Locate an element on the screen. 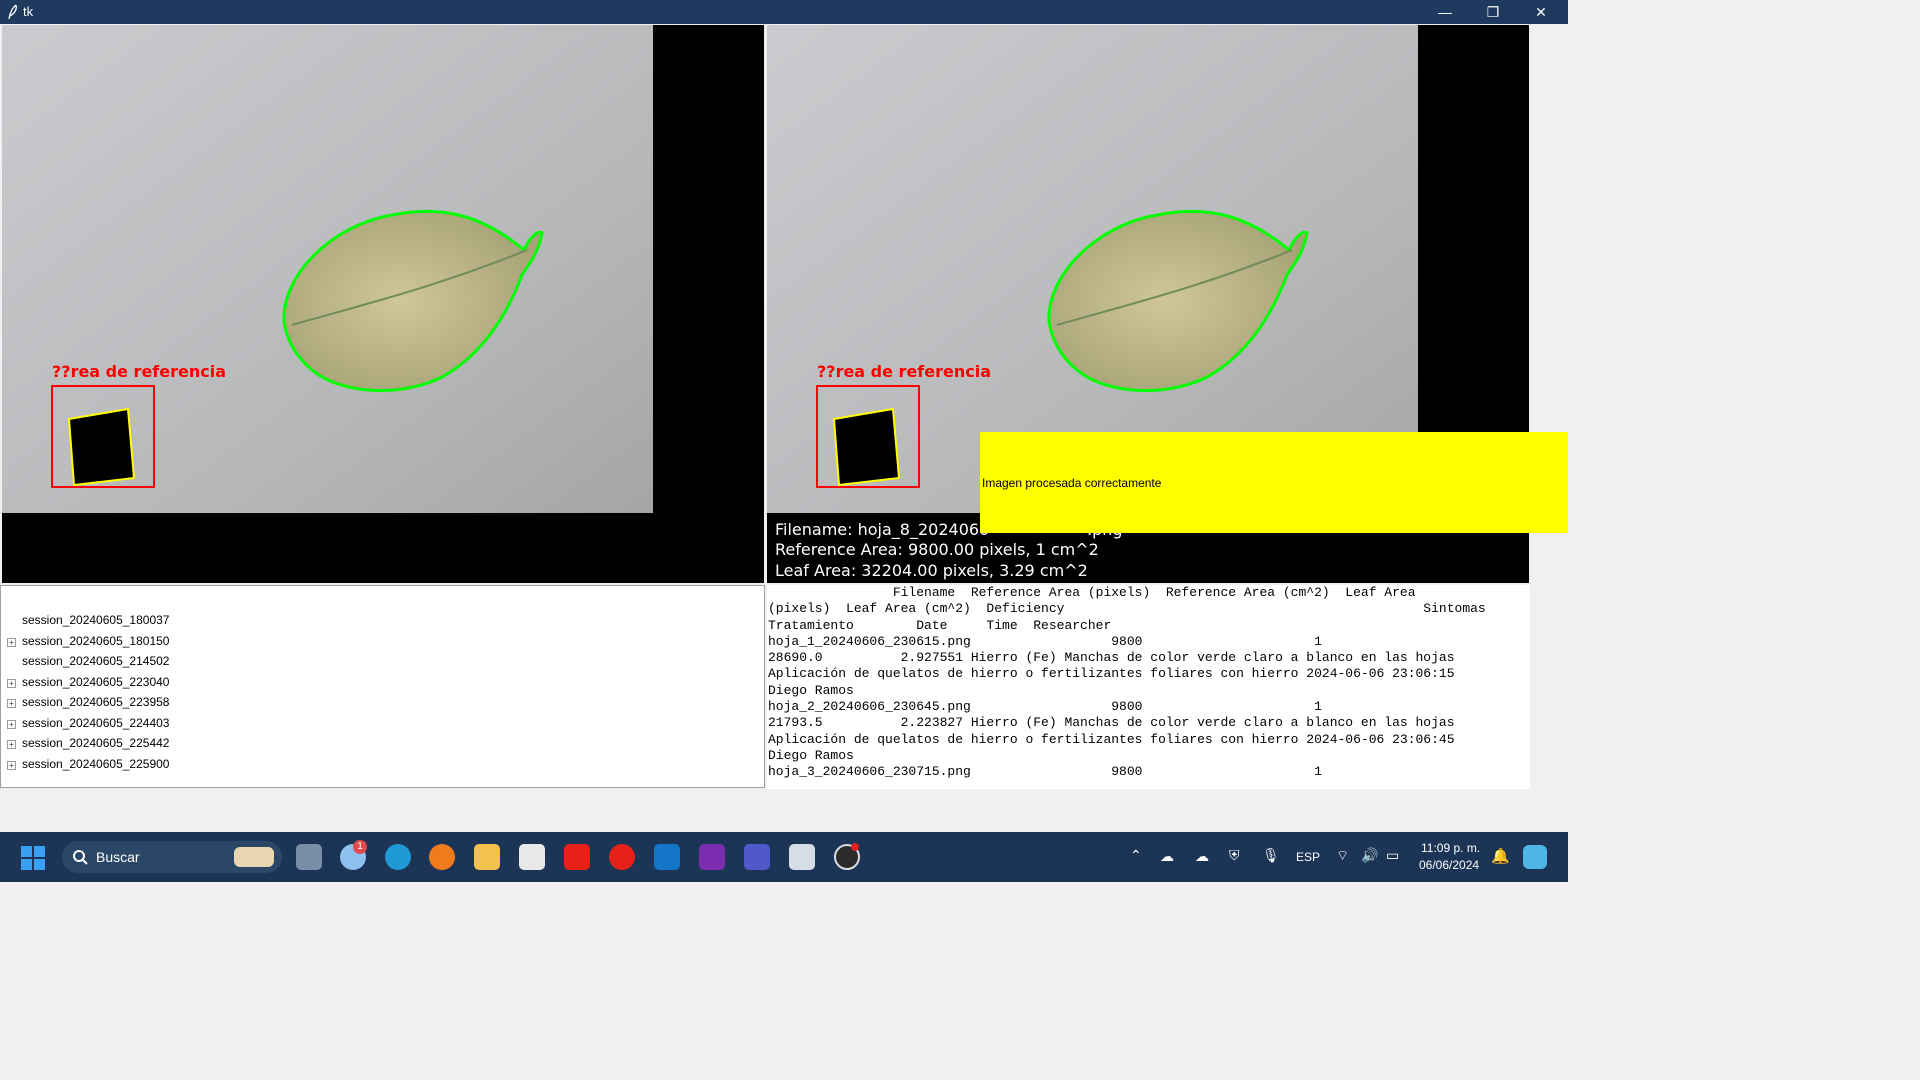 The width and height of the screenshot is (1920, 1080). python-idle-icon is located at coordinates (802, 857).